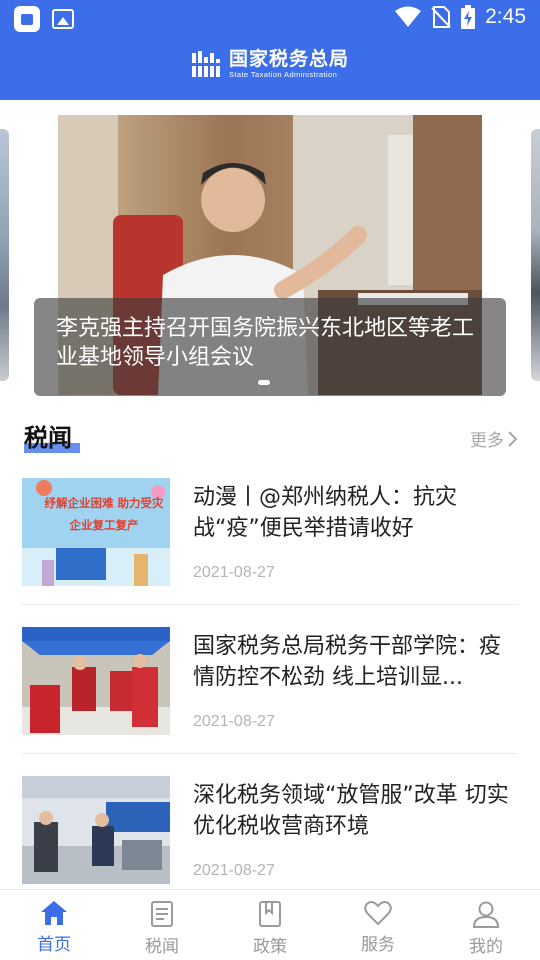 Image resolution: width=540 pixels, height=960 pixels. What do you see at coordinates (162, 914) in the screenshot?
I see `news-icon` at bounding box center [162, 914].